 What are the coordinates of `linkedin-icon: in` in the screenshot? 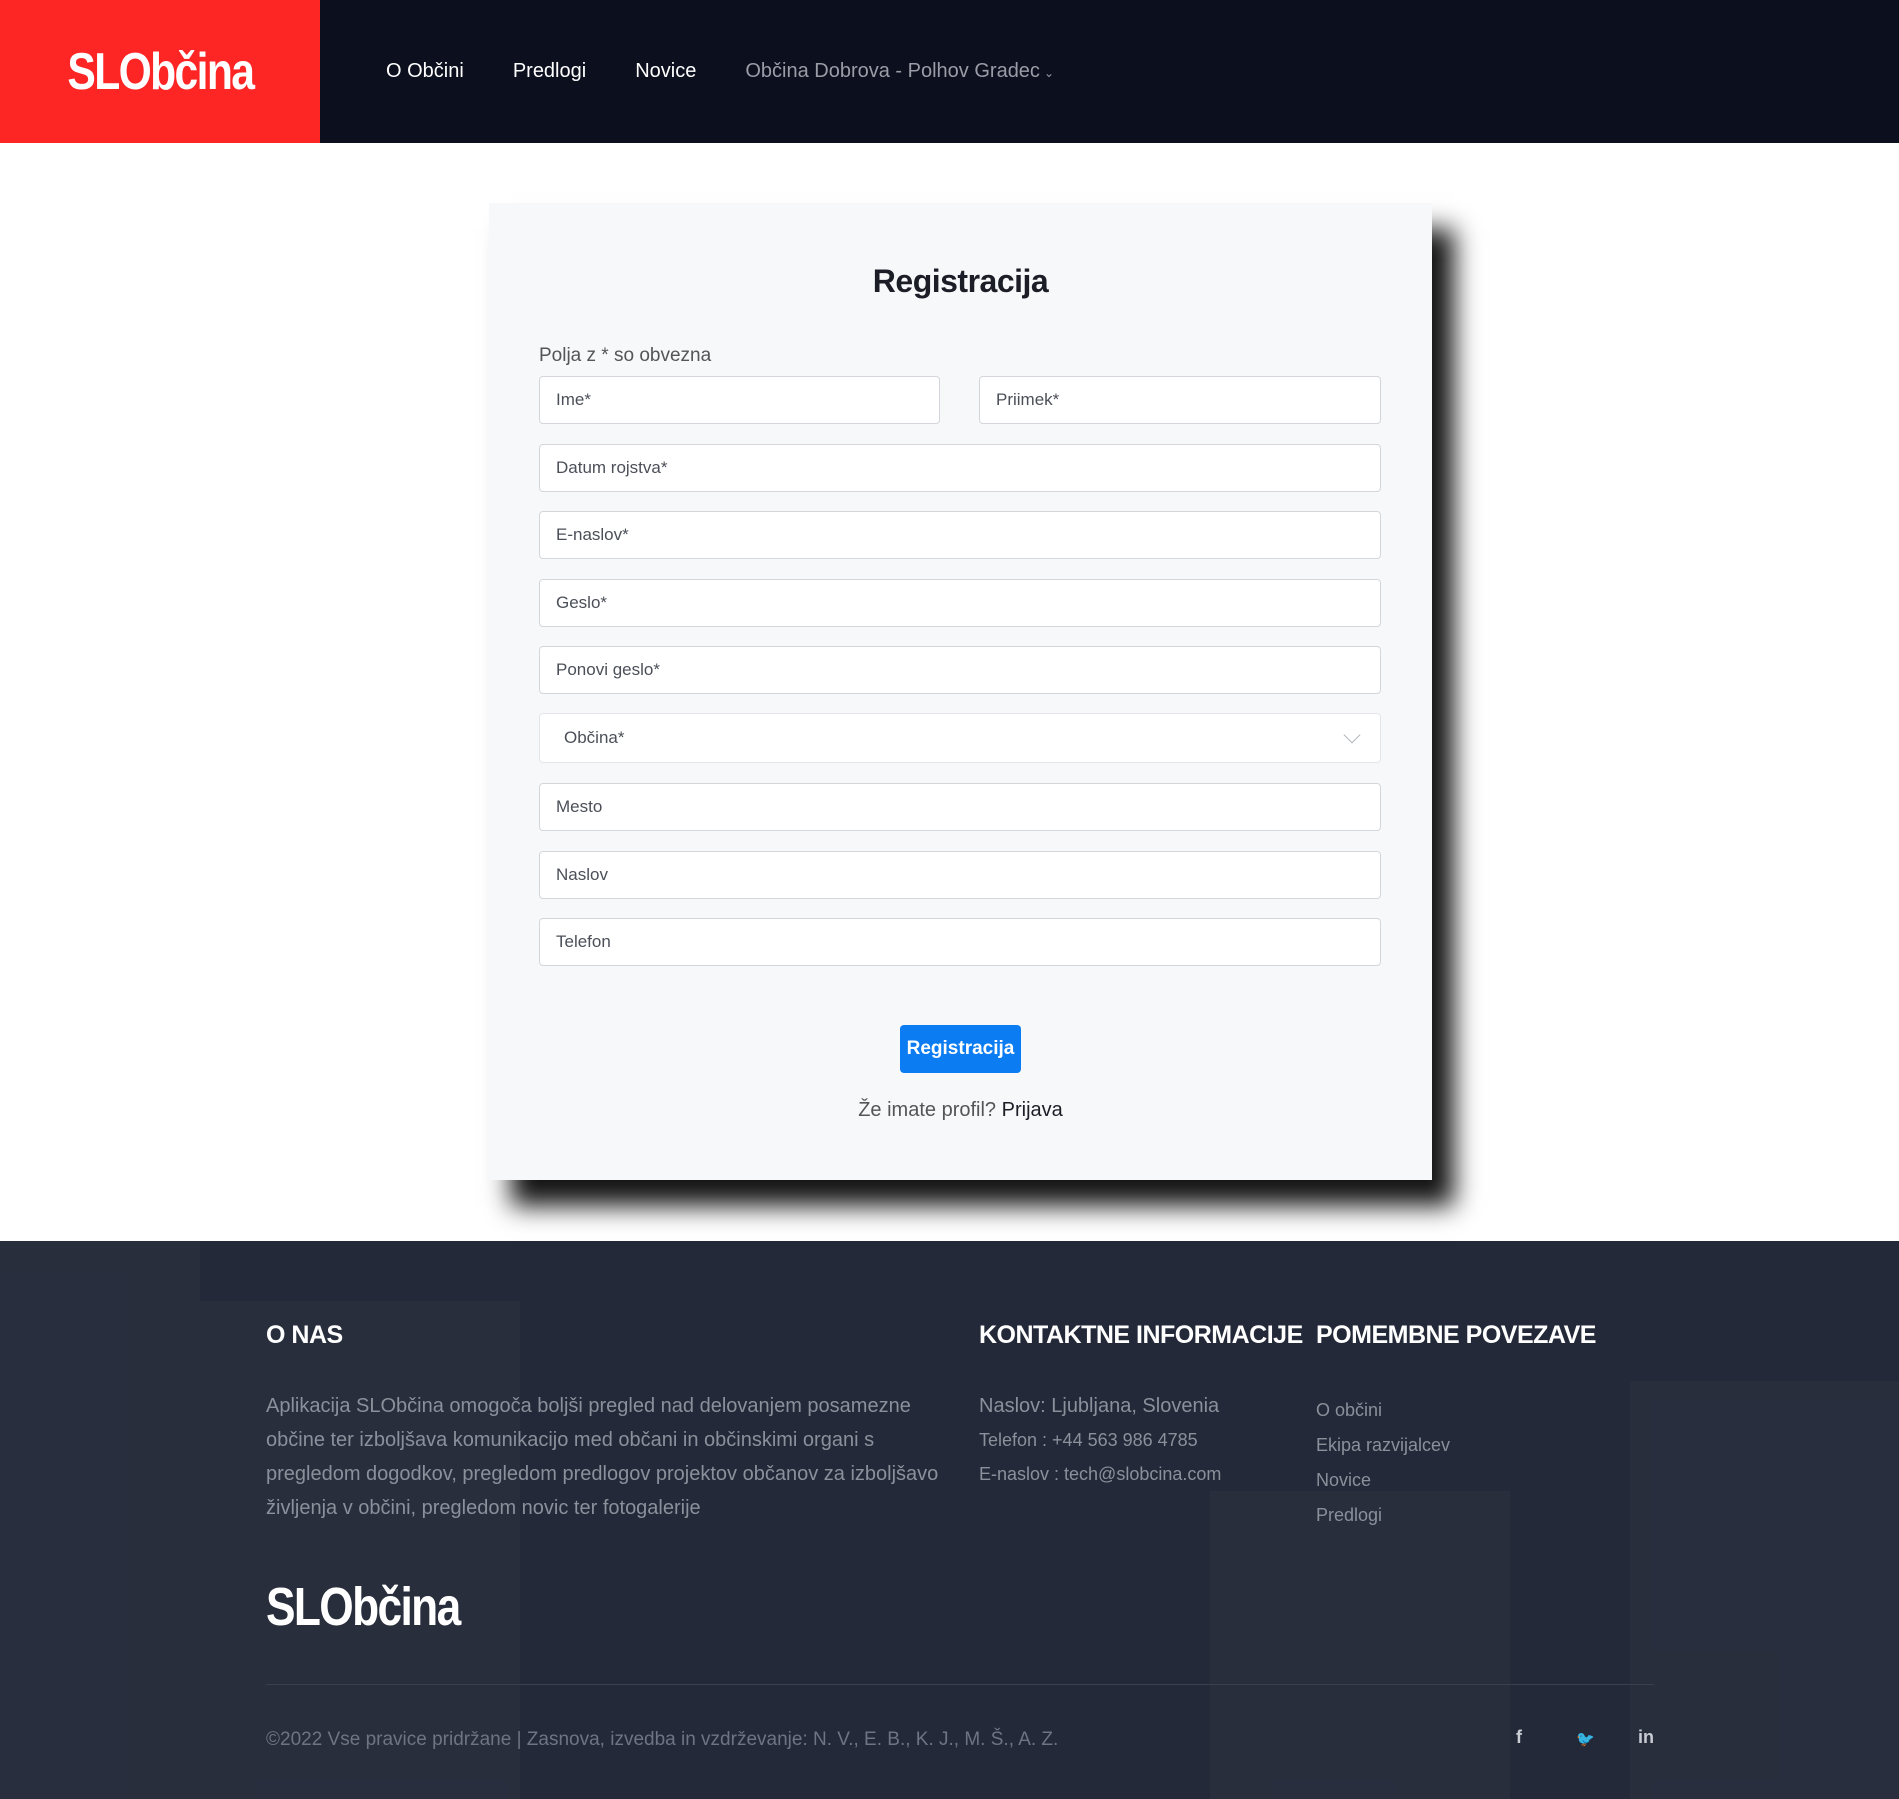 It's located at (1646, 1737).